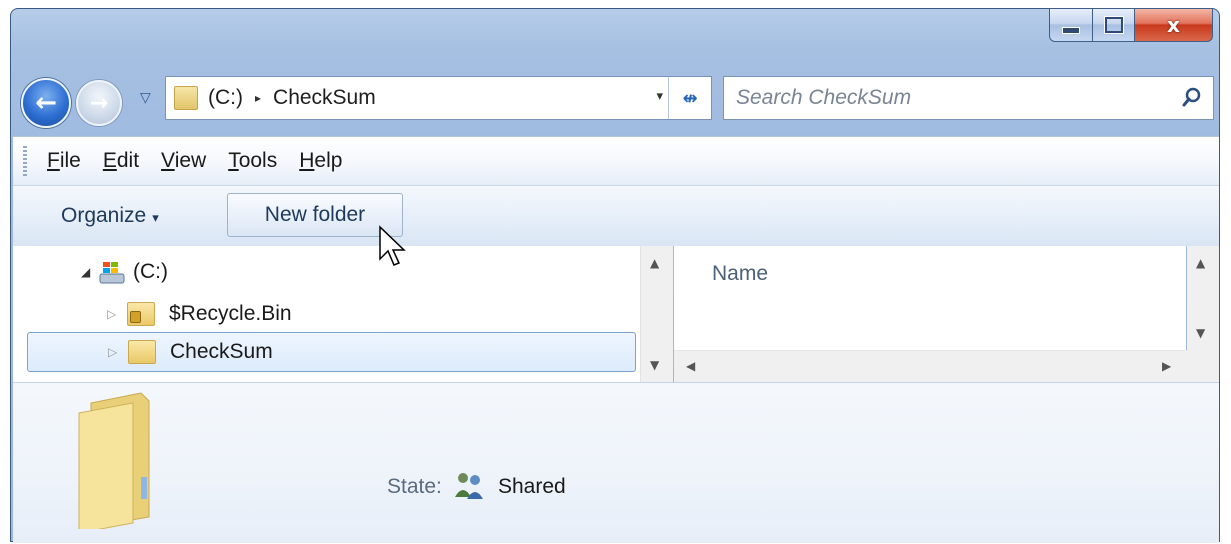  Describe the element at coordinates (331, 352) in the screenshot. I see `tree-item-checksum: ▷ CheckSum` at that location.